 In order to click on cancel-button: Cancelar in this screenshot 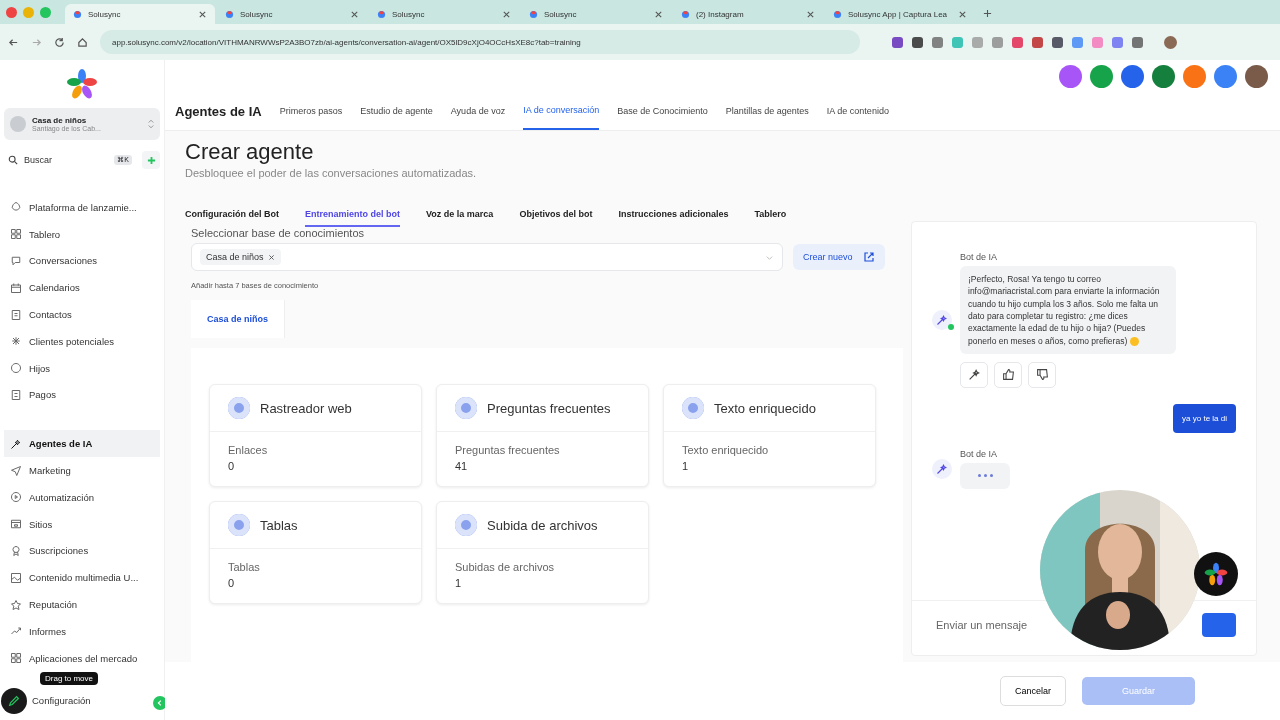, I will do `click(1032, 691)`.